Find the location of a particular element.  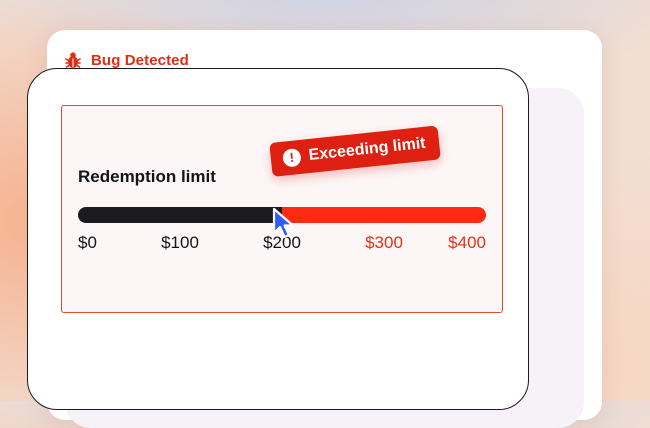

card-title: Bug Detected is located at coordinates (140, 60).